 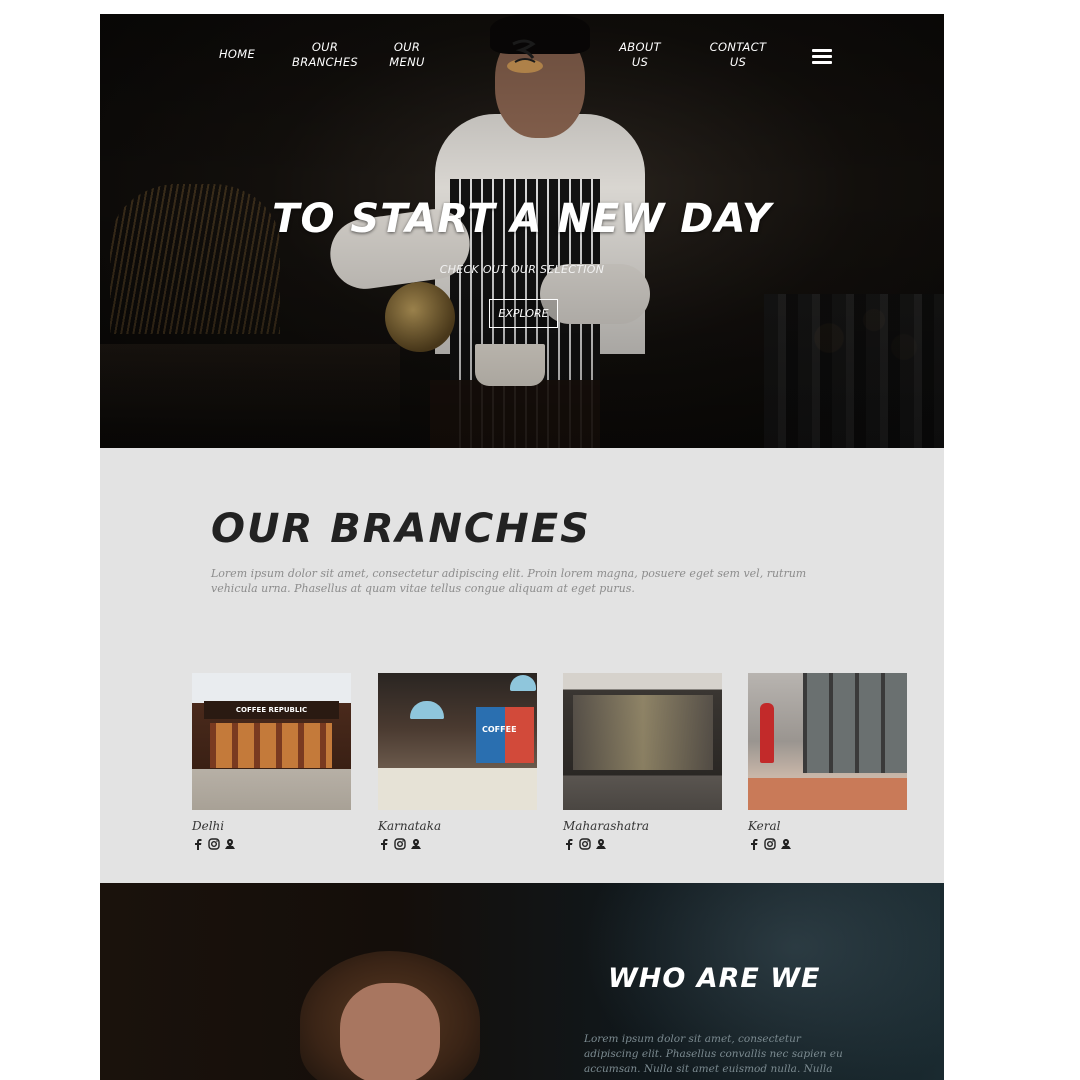 What do you see at coordinates (640, 47) in the screenshot?
I see `nav-about-label-line1: ABOUT` at bounding box center [640, 47].